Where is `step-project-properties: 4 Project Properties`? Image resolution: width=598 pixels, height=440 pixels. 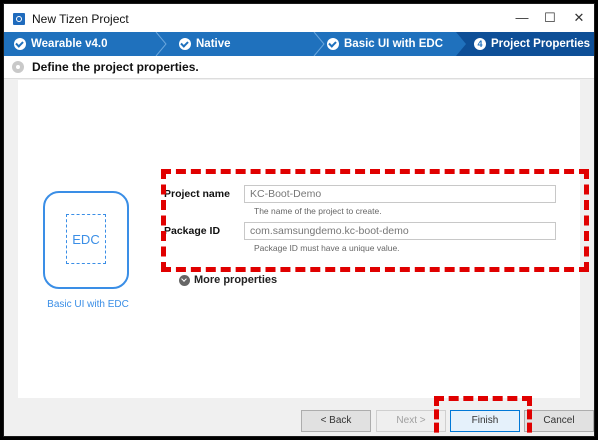 step-project-properties: 4 Project Properties is located at coordinates (532, 44).